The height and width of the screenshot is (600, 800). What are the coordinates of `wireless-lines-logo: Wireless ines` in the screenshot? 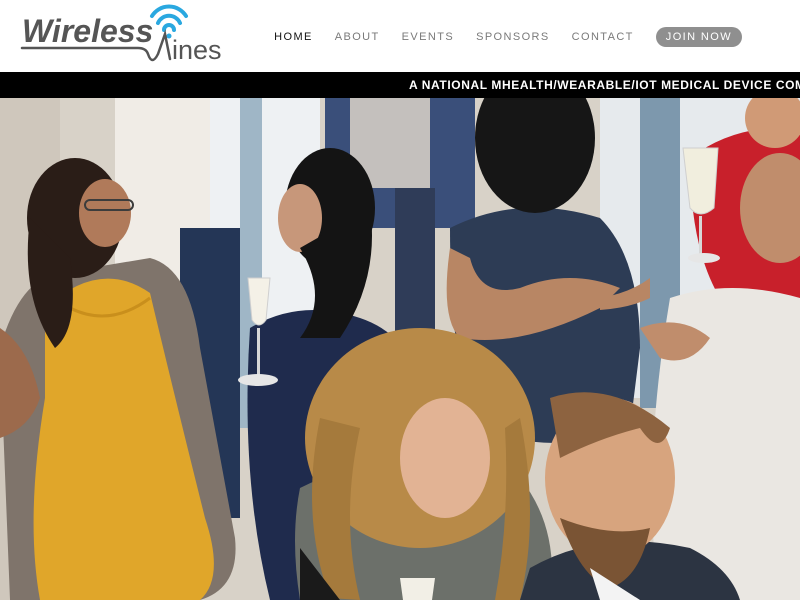 It's located at (122, 37).